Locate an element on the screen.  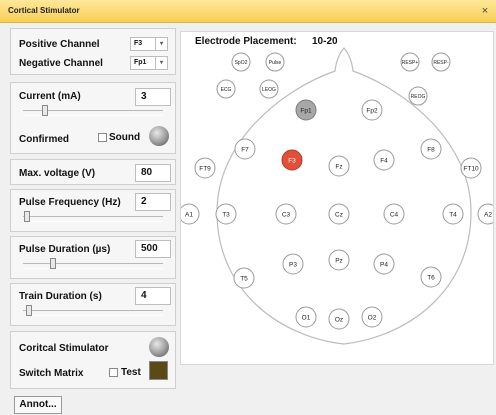
negative-channel-select: Fp1 ▾ is located at coordinates (149, 63).